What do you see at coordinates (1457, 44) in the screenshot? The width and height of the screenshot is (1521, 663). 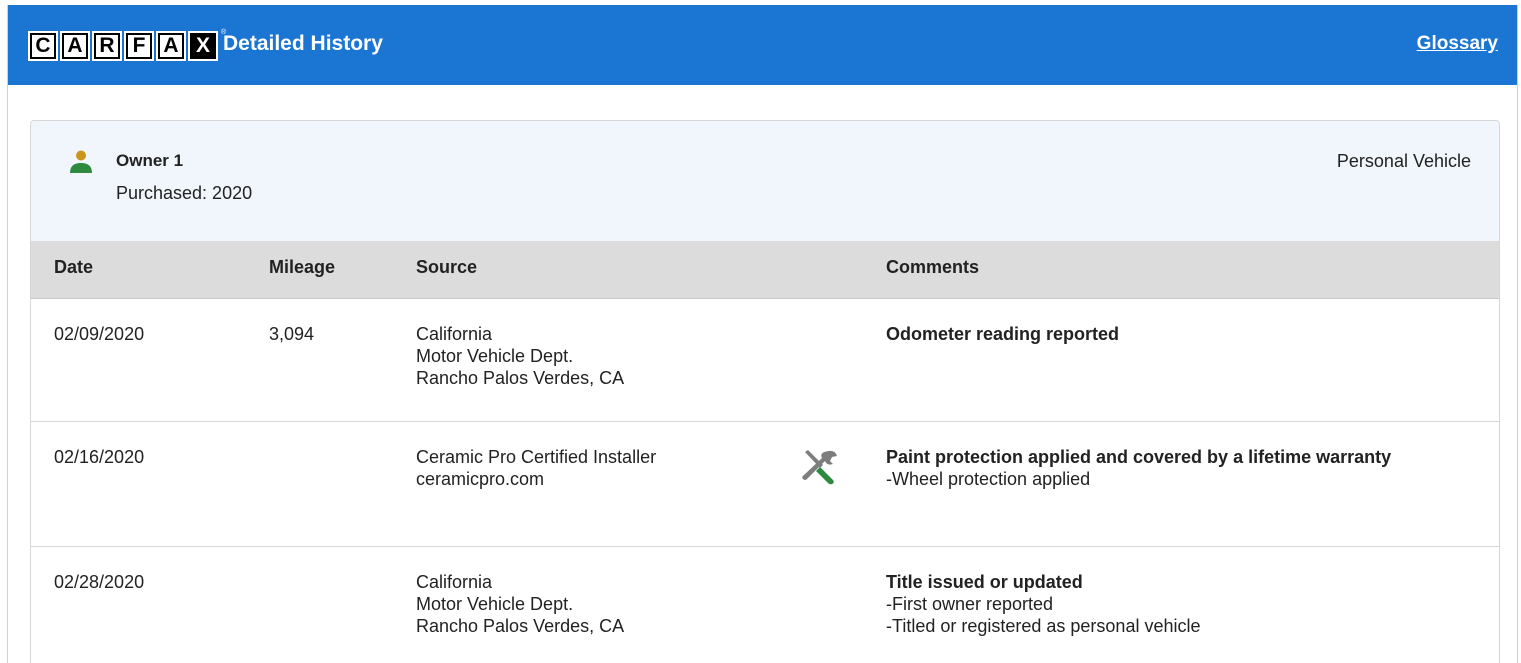 I see `glossary-link: Glossary` at bounding box center [1457, 44].